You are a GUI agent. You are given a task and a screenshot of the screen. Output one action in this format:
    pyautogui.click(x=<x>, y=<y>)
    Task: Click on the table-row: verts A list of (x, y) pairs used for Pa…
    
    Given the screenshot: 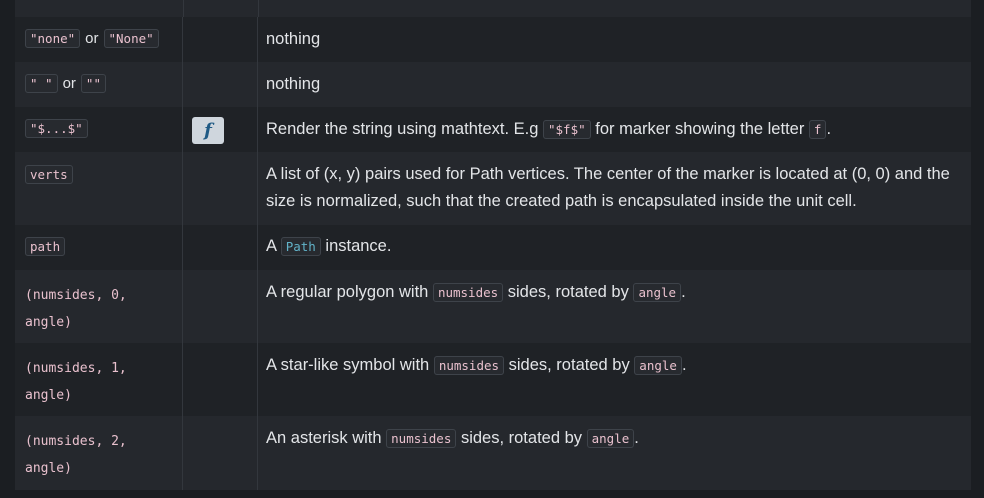 What is the action you would take?
    pyautogui.click(x=493, y=188)
    